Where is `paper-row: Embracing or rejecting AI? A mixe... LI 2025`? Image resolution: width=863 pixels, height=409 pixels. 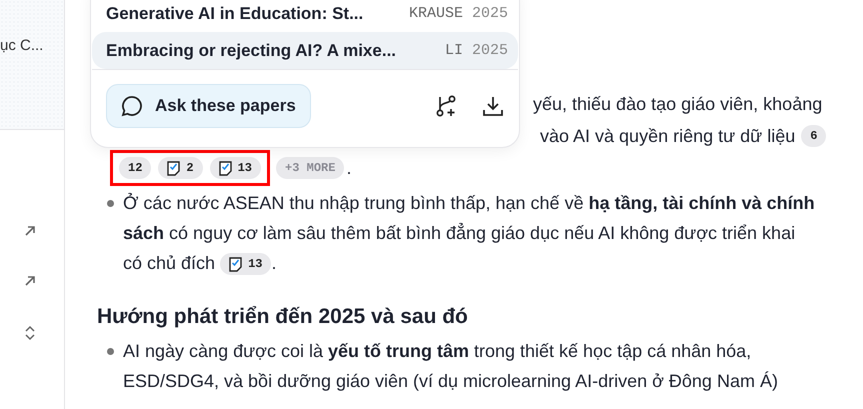
paper-row: Embracing or rejecting AI? A mixe... LI 2025 is located at coordinates (305, 50).